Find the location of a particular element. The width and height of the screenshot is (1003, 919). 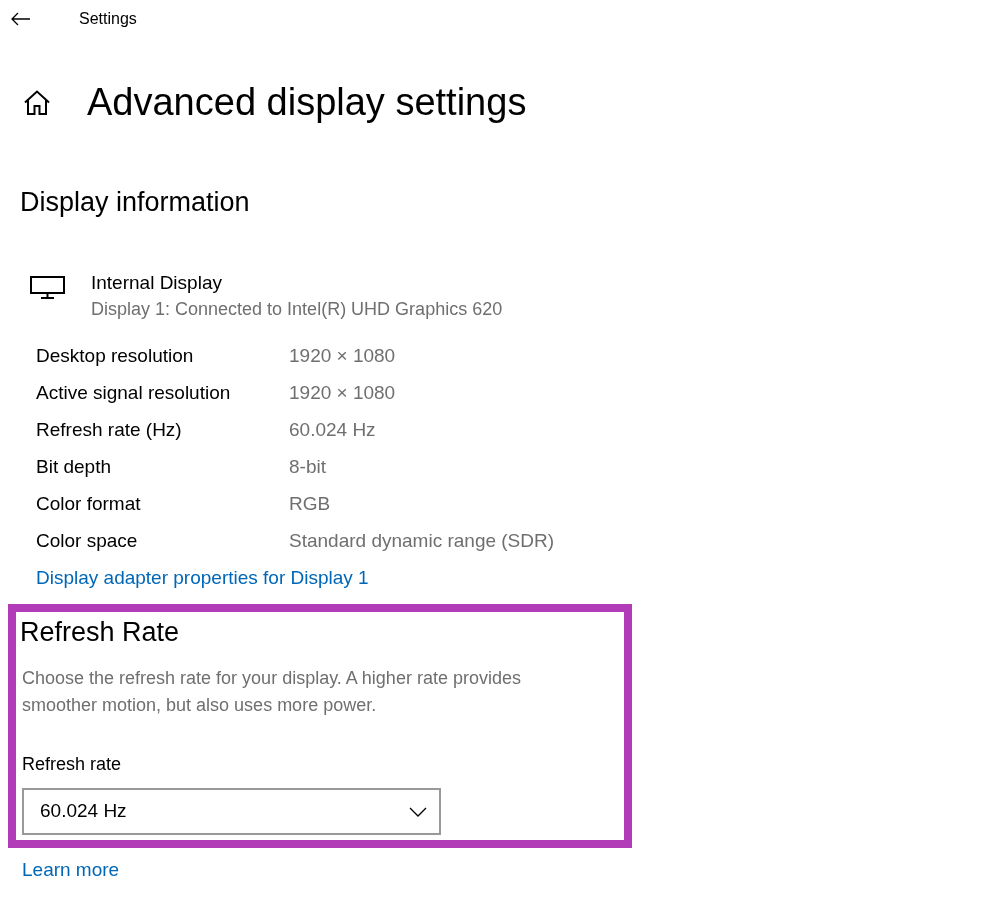

refresh-rate-dropdown: 60.024 Hz is located at coordinates (231, 811).